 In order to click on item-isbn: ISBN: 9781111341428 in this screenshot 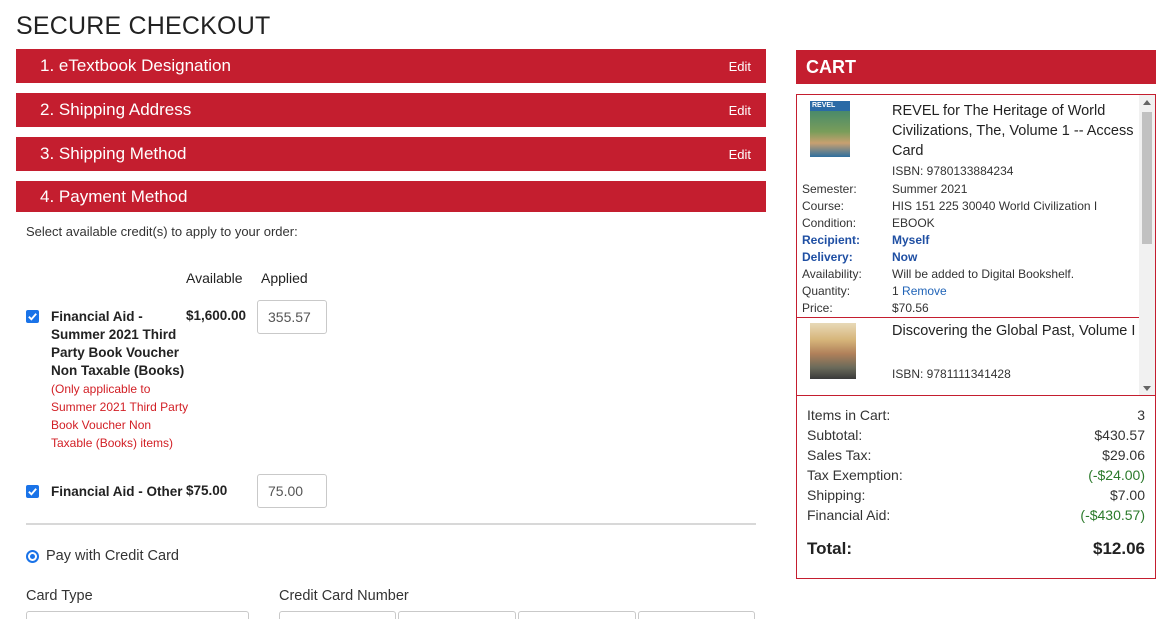, I will do `click(951, 374)`.